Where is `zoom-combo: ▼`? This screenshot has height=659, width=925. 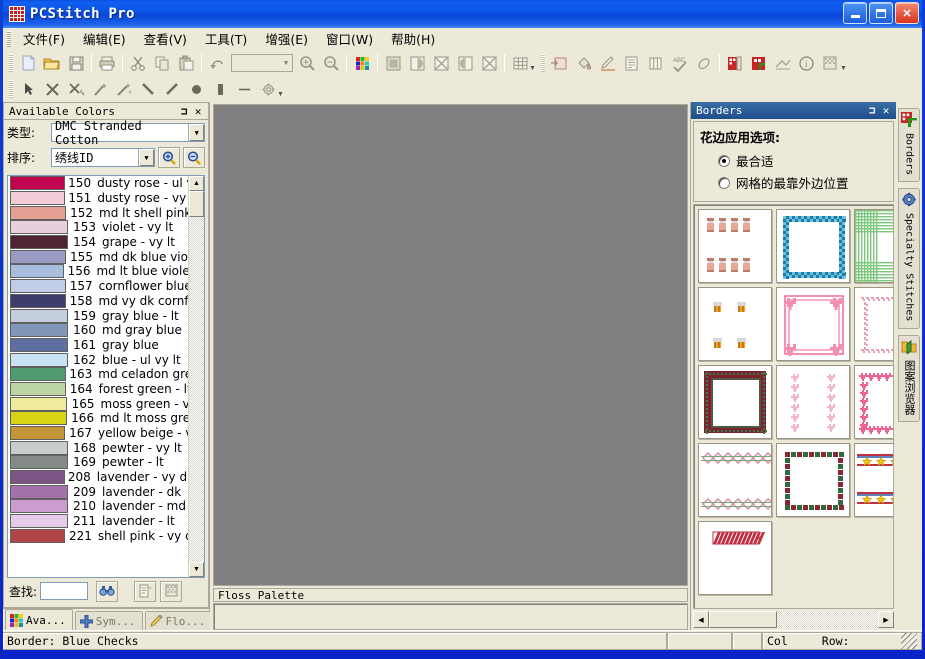 zoom-combo: ▼ is located at coordinates (262, 63).